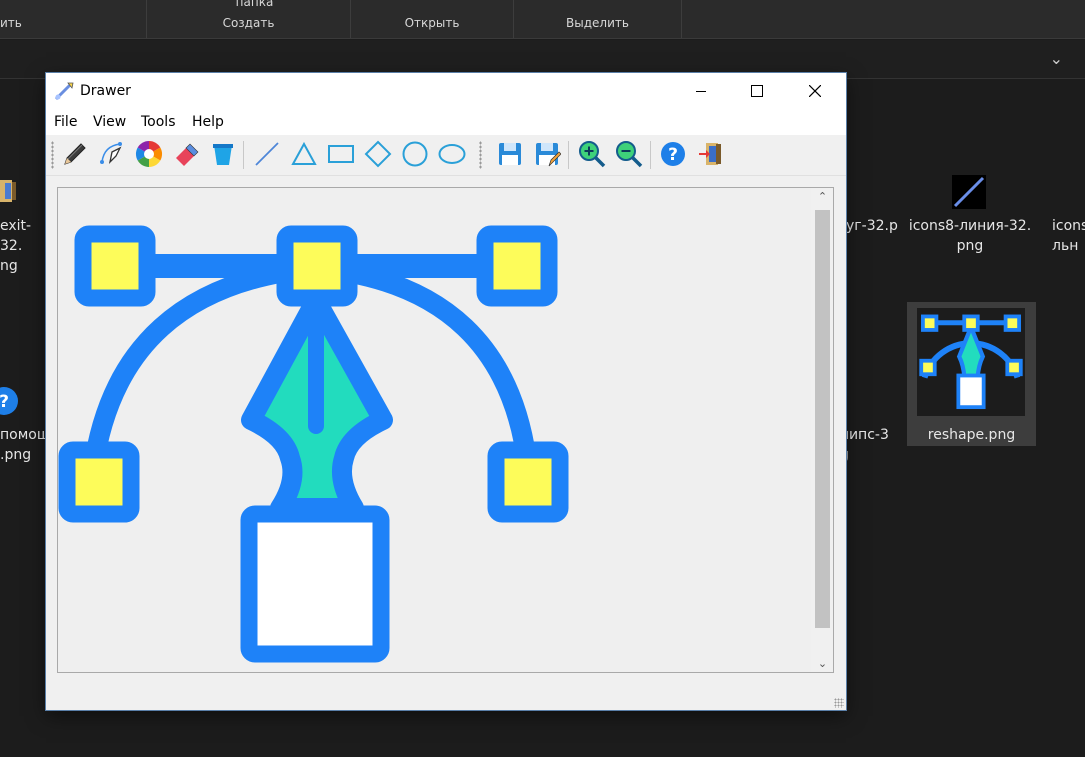  I want to click on close-button, so click(815, 91).